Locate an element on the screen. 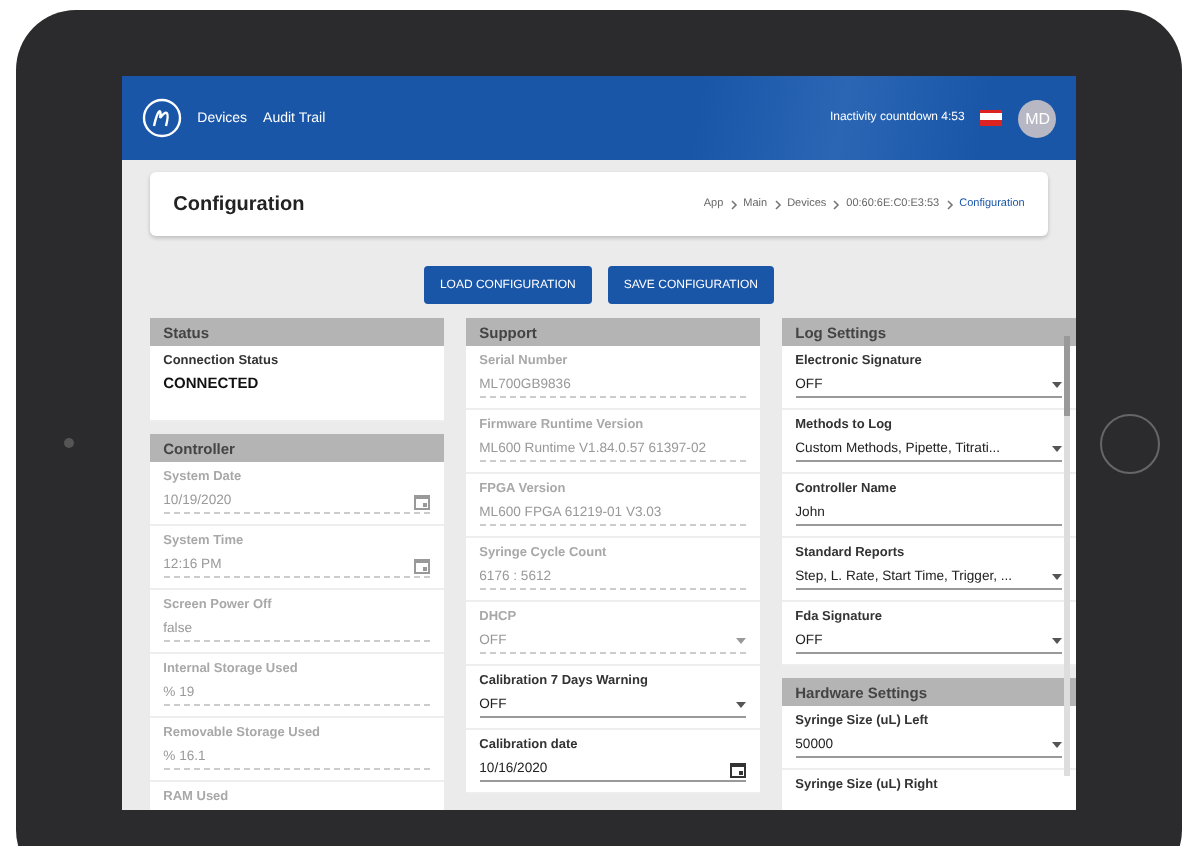 This screenshot has width=1198, height=846. home-button is located at coordinates (1129, 443).